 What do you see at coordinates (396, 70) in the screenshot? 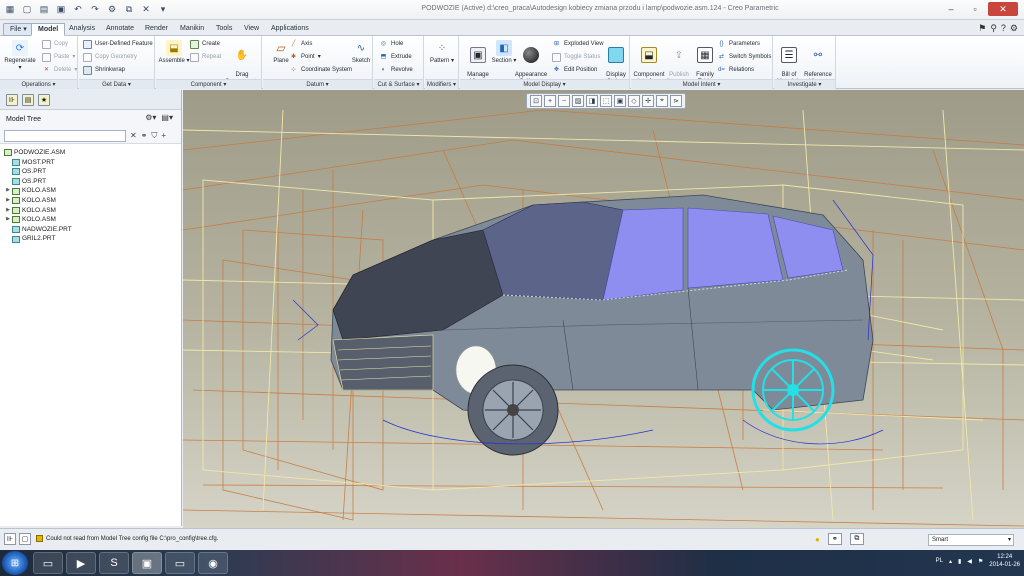
I see `revolve-button: ◐ Revolve` at bounding box center [396, 70].